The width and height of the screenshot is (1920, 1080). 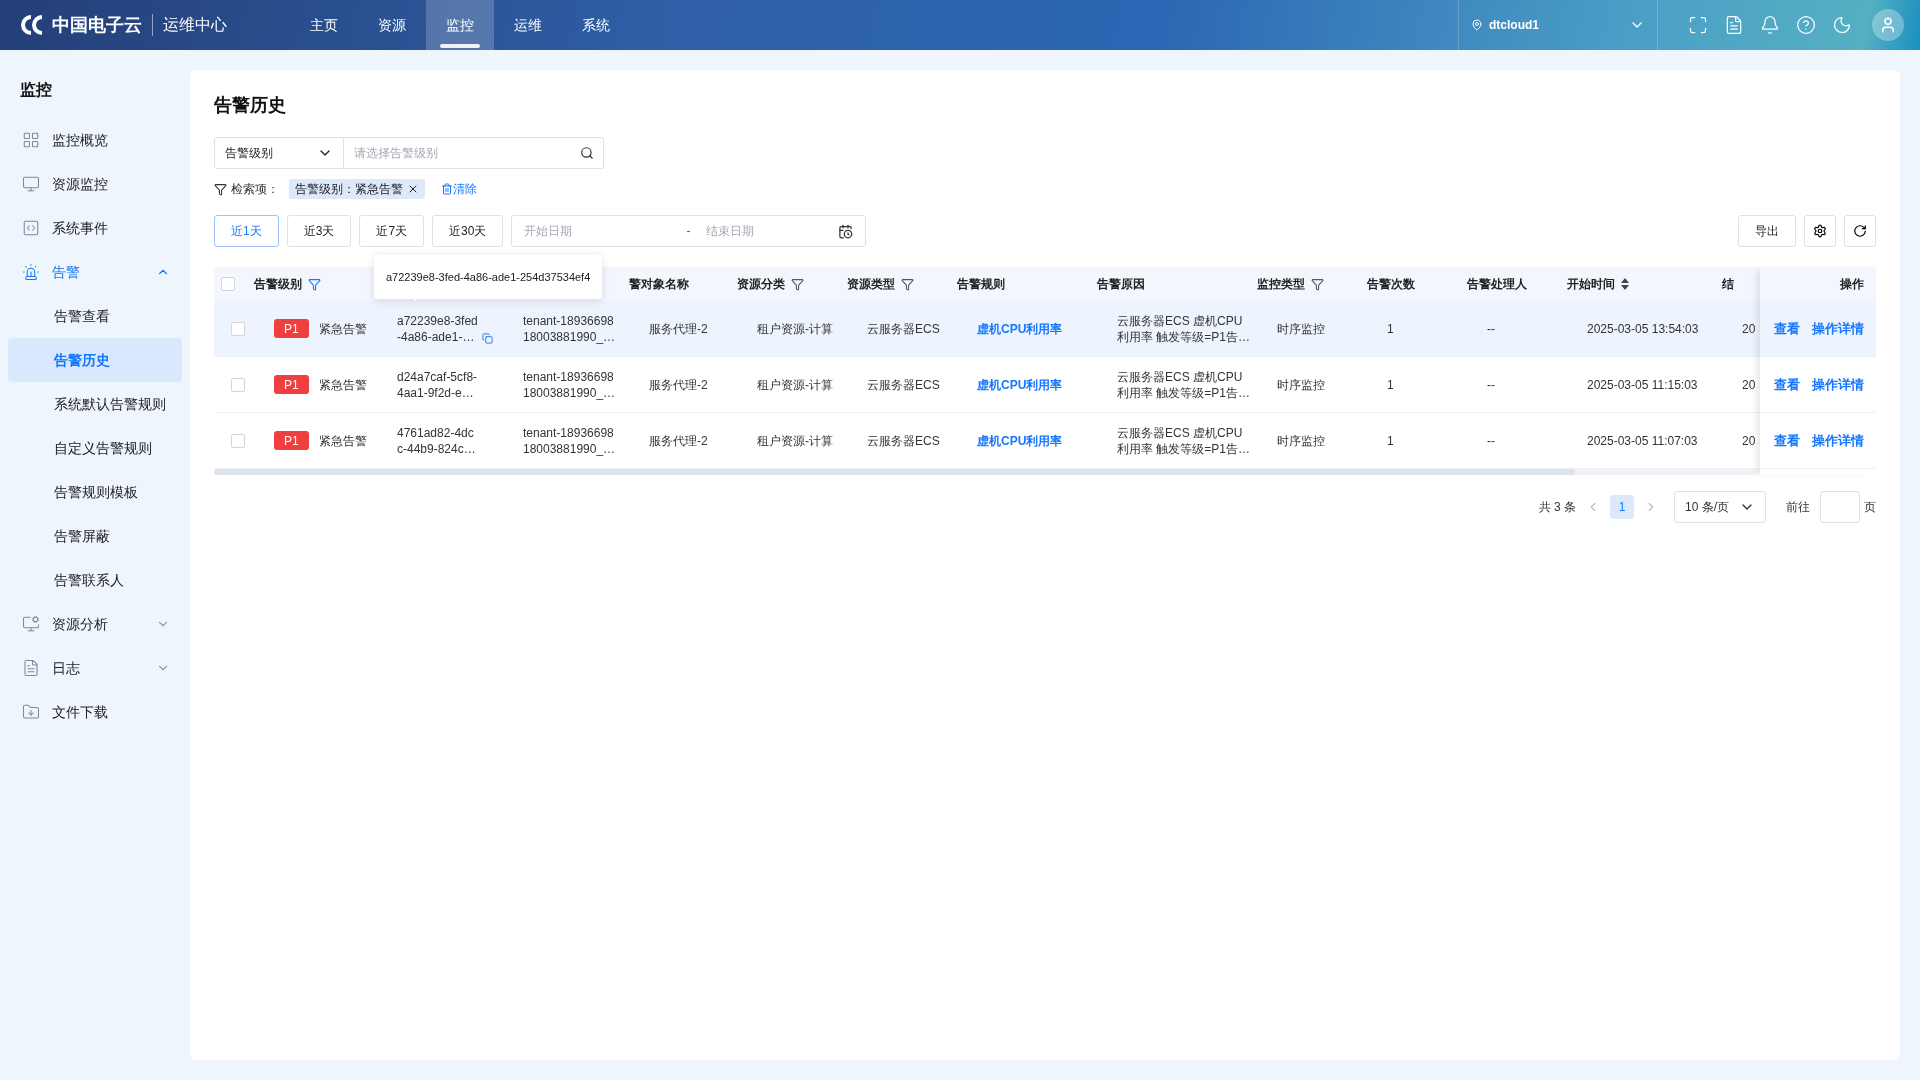 I want to click on sidebar-item: 系统事件, so click(x=95, y=228).